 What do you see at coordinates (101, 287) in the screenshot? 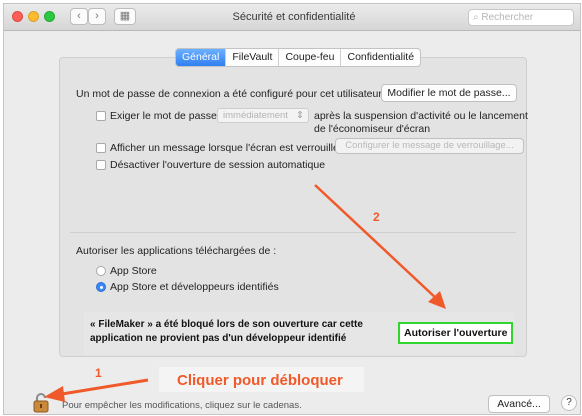
I see `radio-app-store-identified` at bounding box center [101, 287].